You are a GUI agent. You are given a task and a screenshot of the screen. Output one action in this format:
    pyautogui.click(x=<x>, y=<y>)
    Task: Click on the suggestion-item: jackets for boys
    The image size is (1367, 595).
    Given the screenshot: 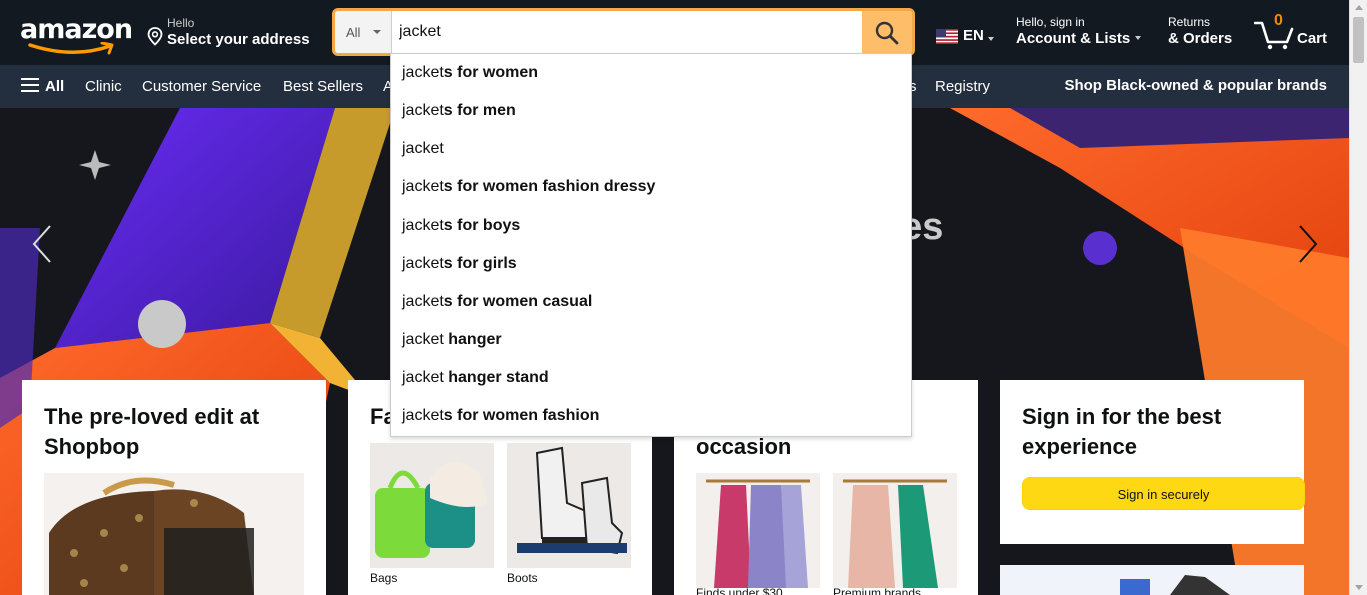 What is the action you would take?
    pyautogui.click(x=461, y=232)
    